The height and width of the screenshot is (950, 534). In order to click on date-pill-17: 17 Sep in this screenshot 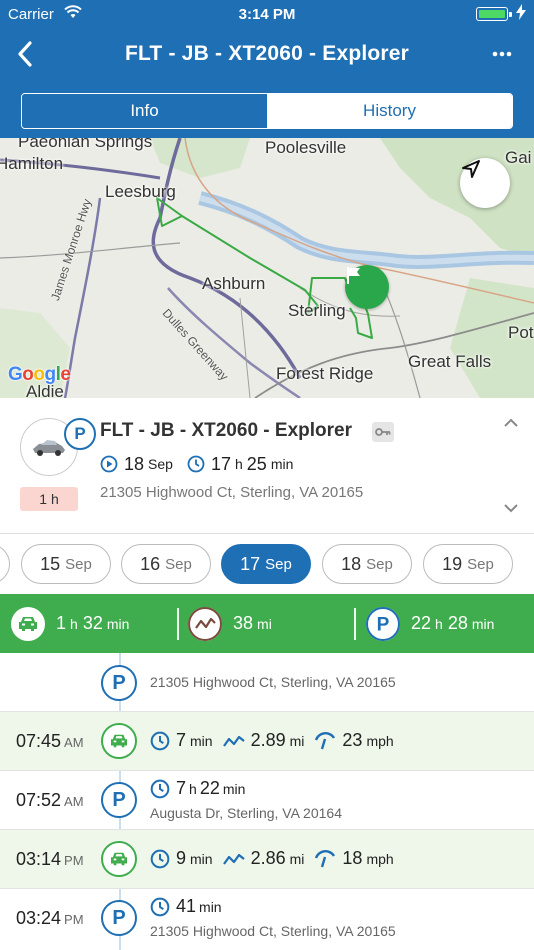, I will do `click(266, 564)`.